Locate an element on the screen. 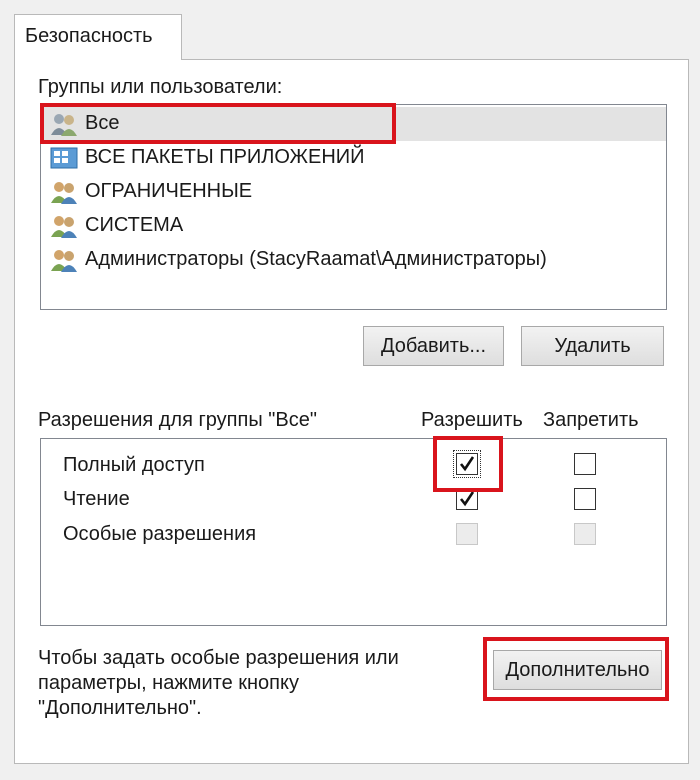 This screenshot has width=700, height=780. tab-security: Безопасность is located at coordinates (98, 37).